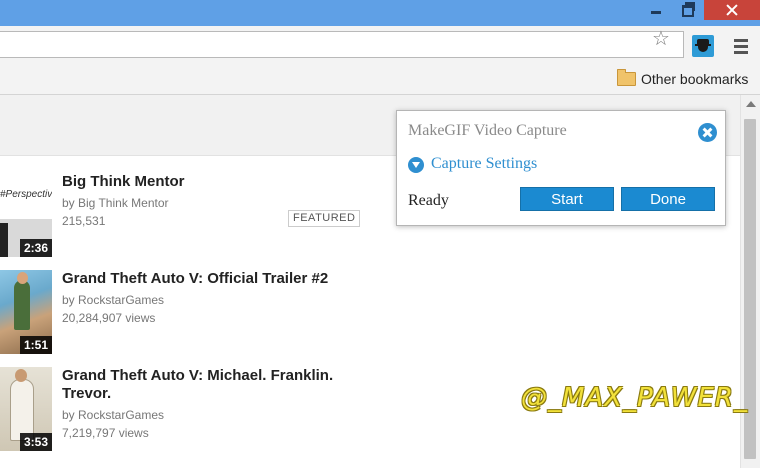 The height and width of the screenshot is (468, 760). What do you see at coordinates (324, 218) in the screenshot?
I see `featured-badge: FEATURED` at bounding box center [324, 218].